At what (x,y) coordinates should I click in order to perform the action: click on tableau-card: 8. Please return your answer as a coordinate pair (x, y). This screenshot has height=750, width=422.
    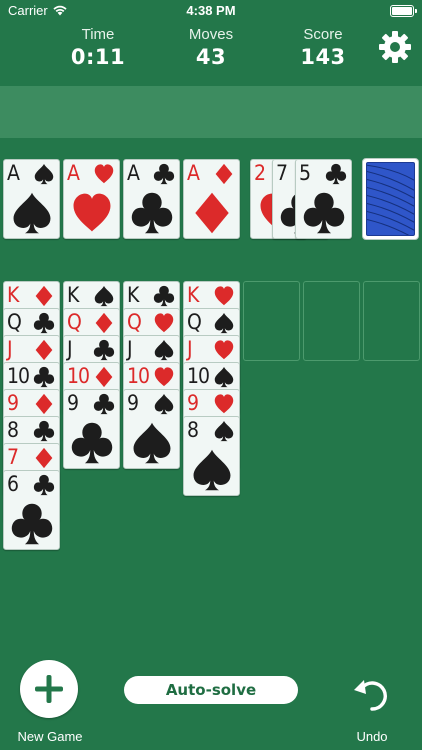
    Looking at the image, I should click on (211, 456).